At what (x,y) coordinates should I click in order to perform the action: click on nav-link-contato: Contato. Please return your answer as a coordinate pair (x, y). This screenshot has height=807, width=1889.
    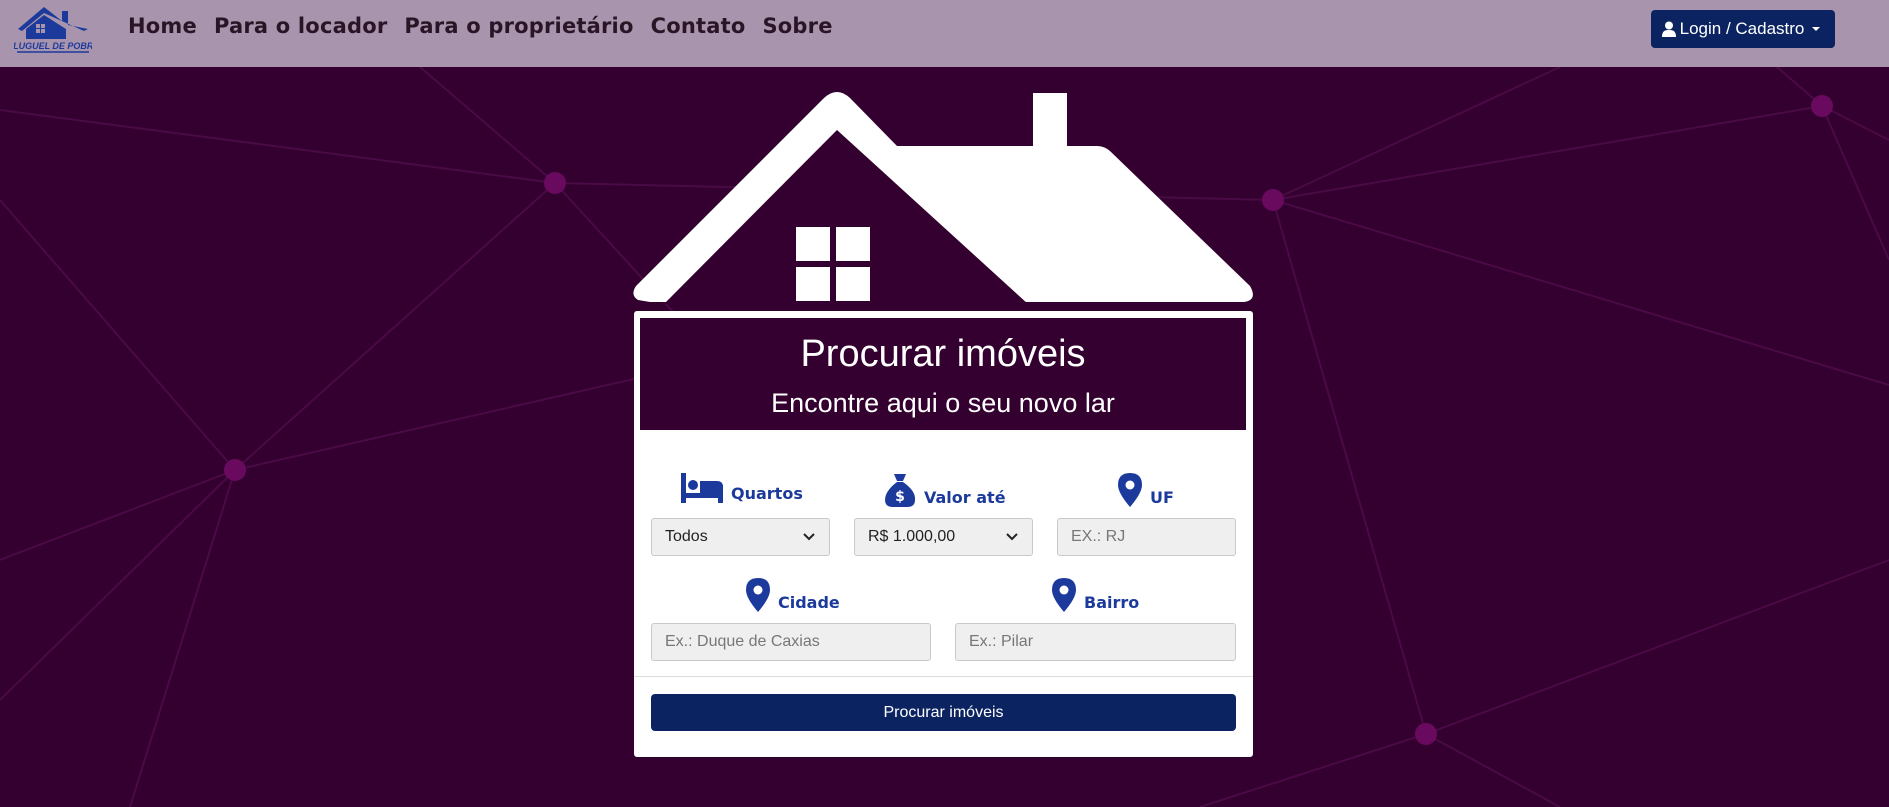
    Looking at the image, I should click on (698, 26).